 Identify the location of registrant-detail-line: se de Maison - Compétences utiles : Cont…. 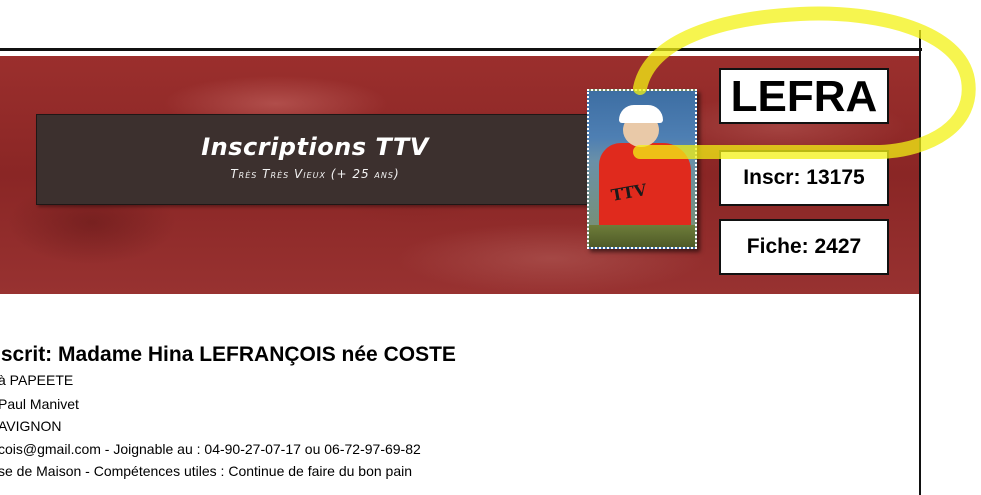
(206, 471).